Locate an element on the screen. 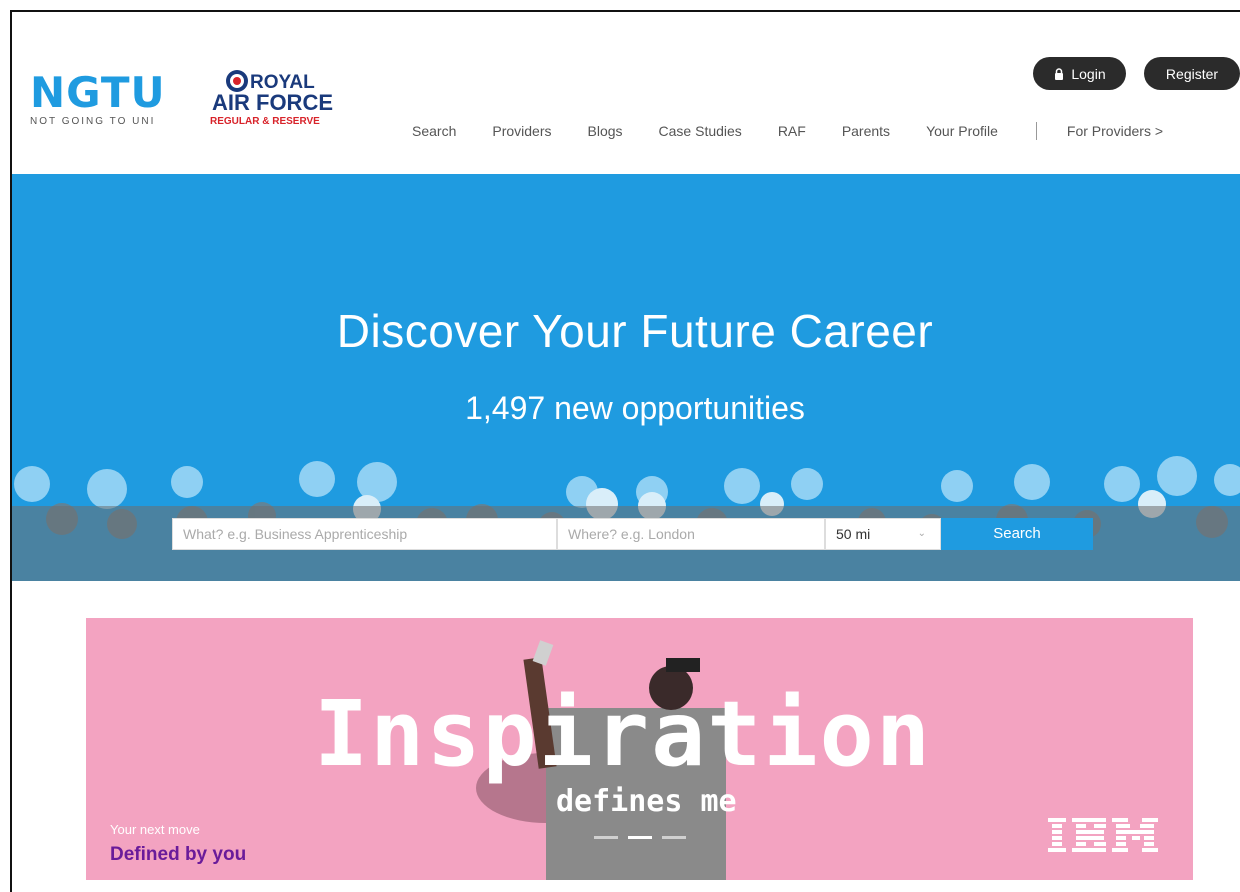  nav-item-providers: Providers is located at coordinates (521, 131).